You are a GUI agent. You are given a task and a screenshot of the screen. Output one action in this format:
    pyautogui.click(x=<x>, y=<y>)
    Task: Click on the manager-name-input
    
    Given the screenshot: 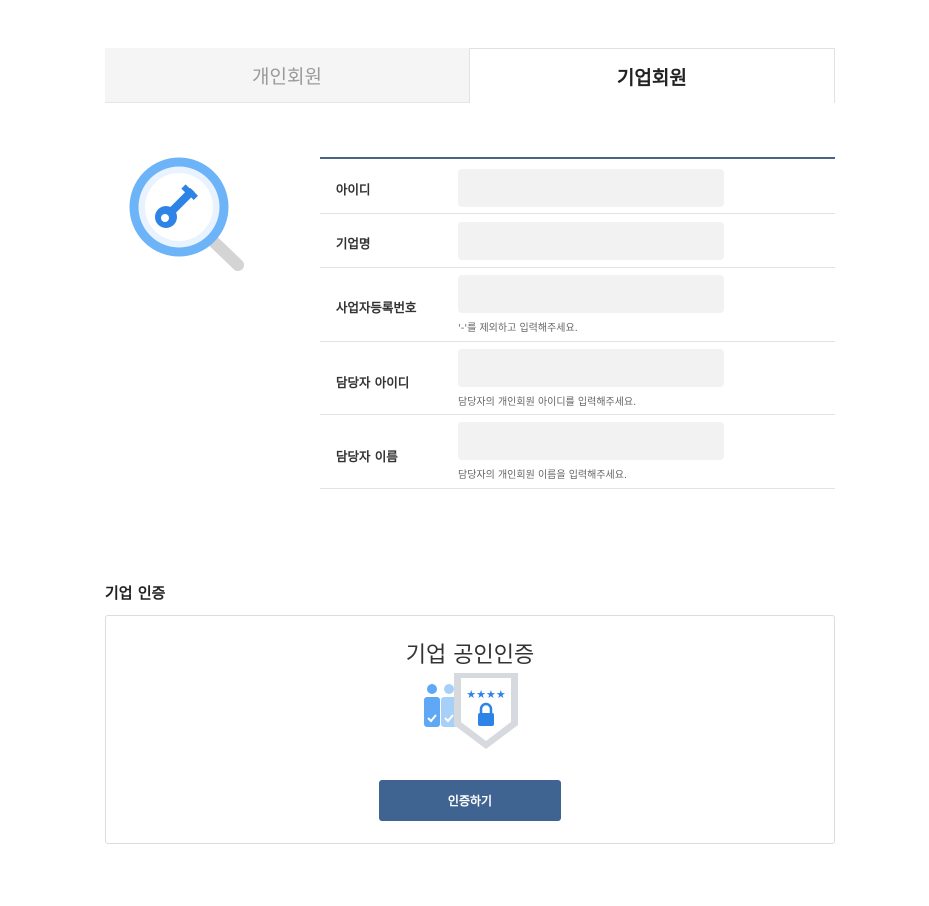 What is the action you would take?
    pyautogui.click(x=591, y=441)
    